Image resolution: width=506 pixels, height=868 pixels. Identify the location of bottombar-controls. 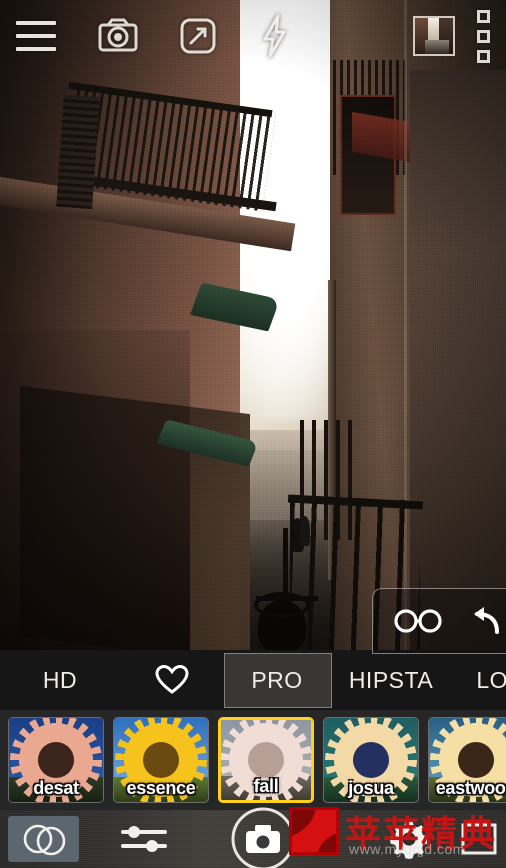
(253, 837).